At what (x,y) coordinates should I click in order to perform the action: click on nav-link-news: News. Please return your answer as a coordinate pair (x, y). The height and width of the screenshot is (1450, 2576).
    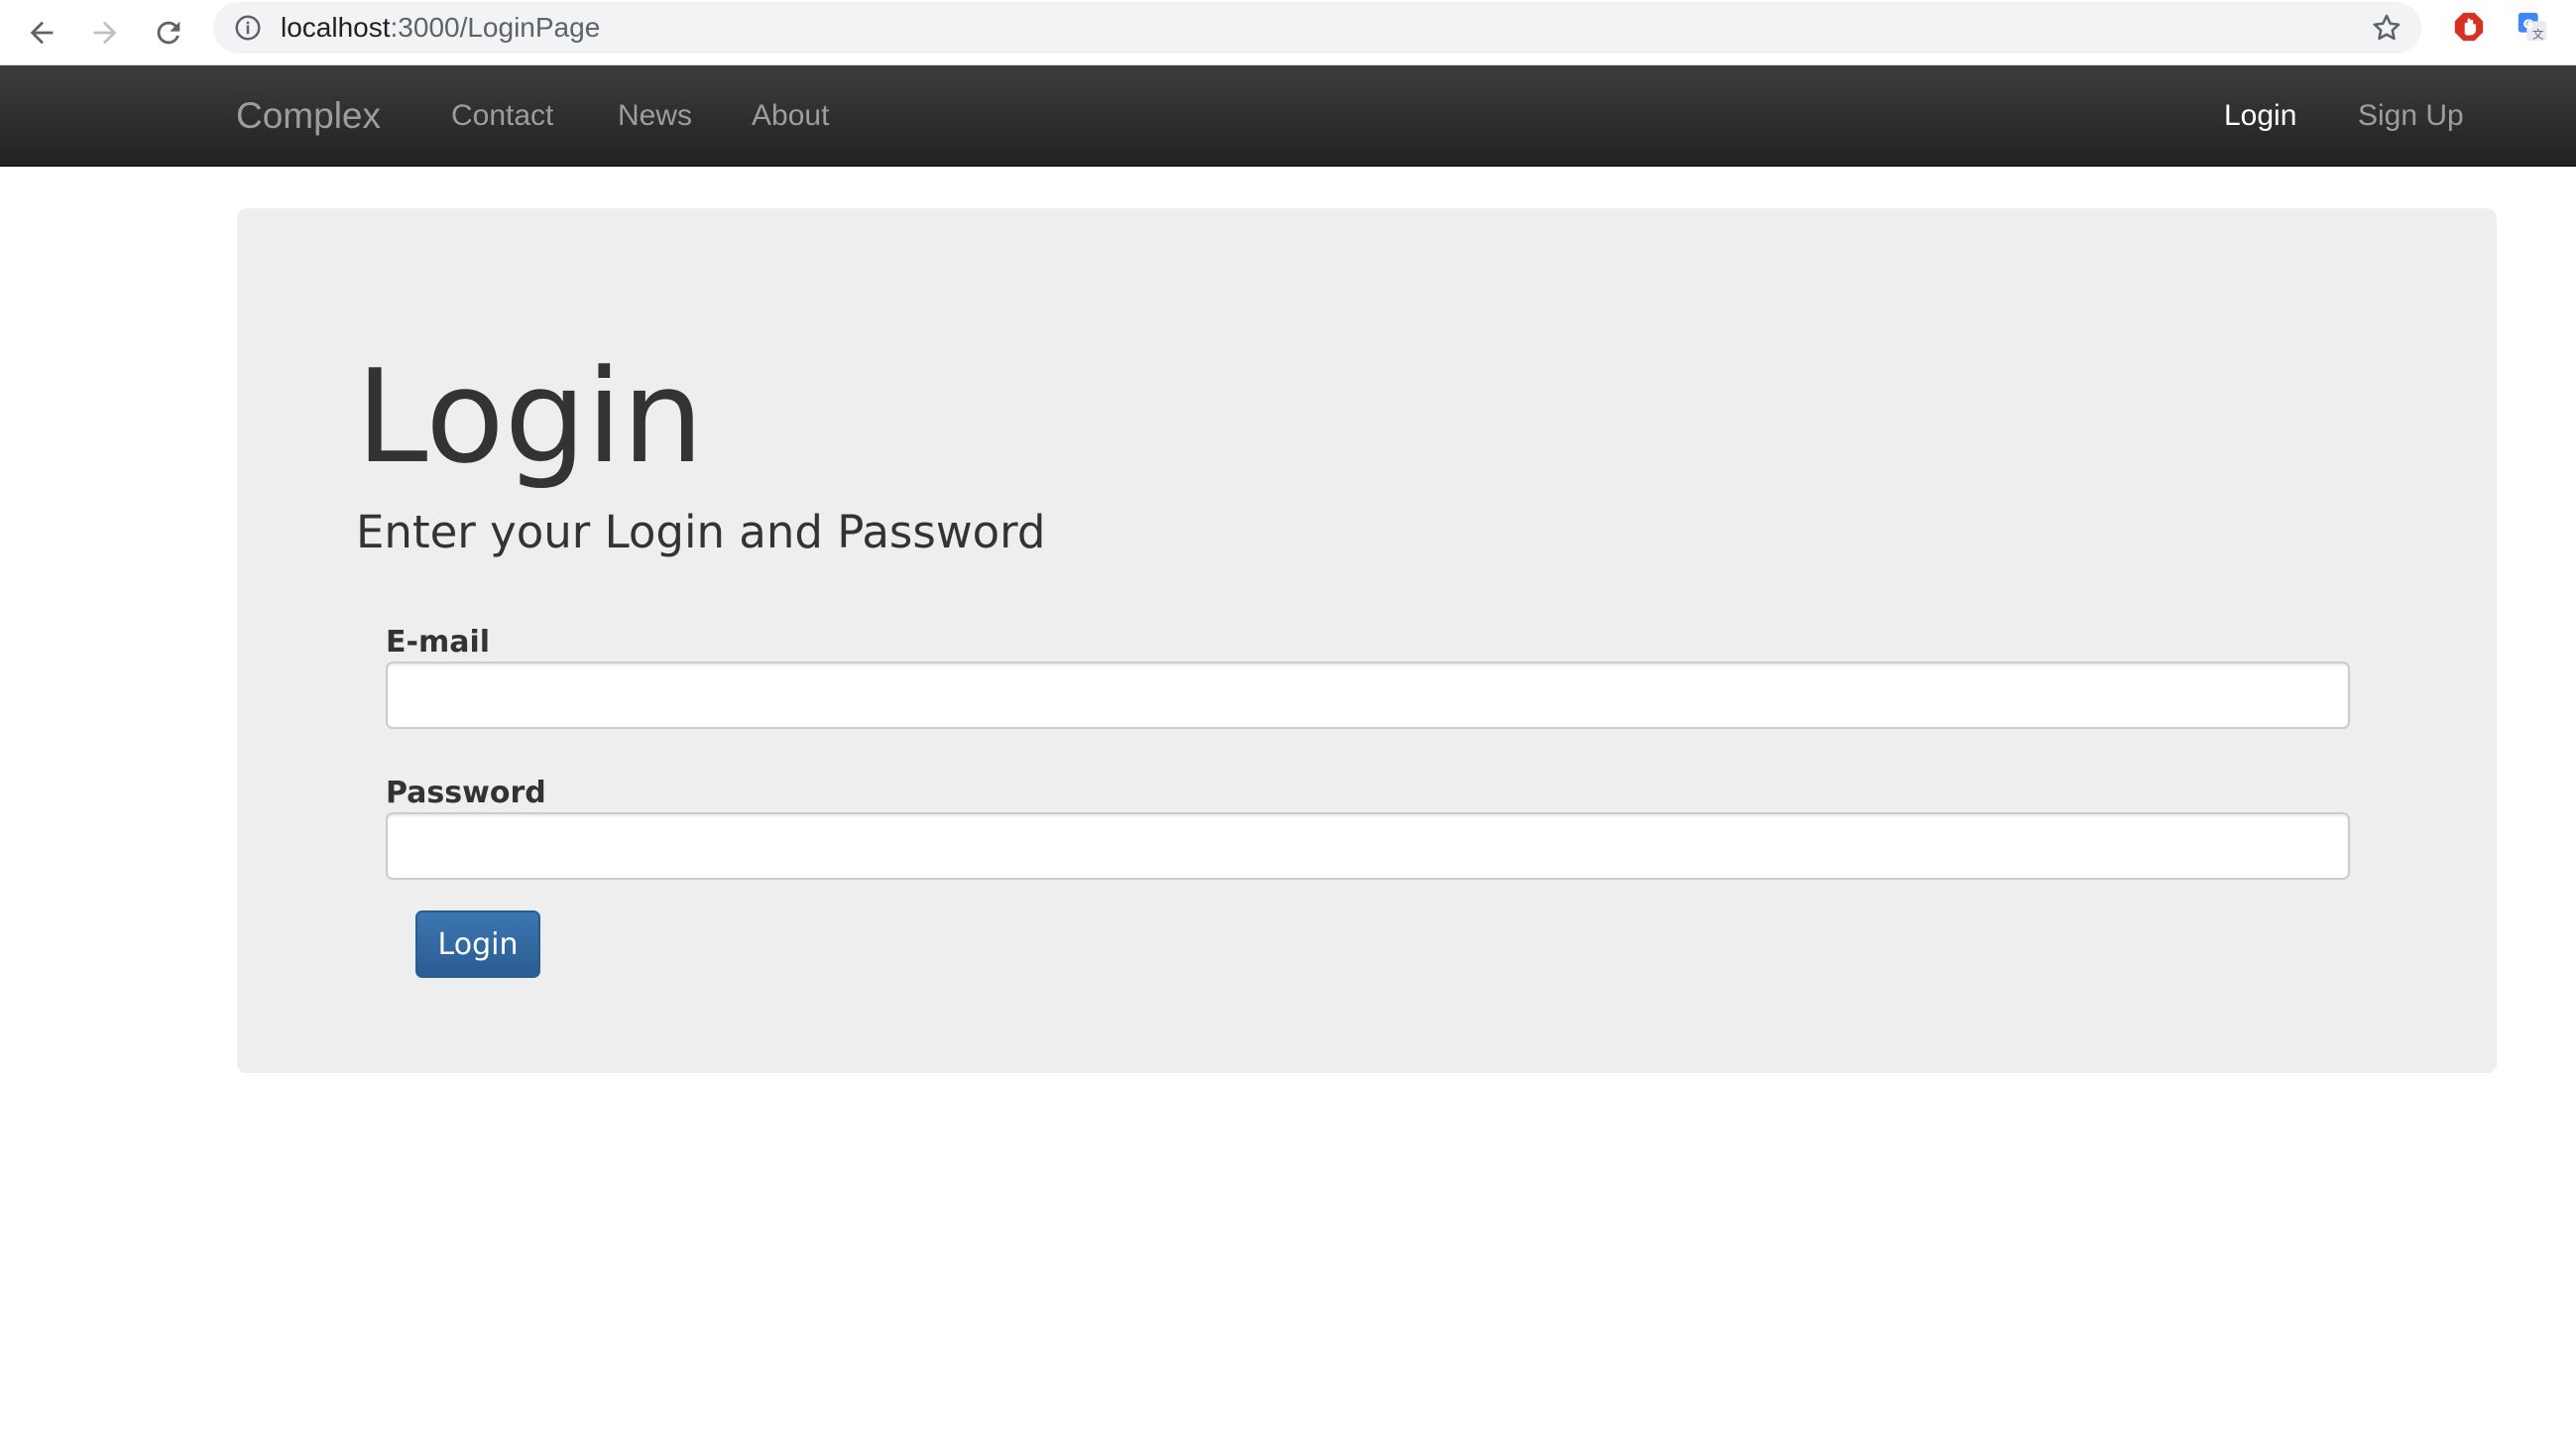
    Looking at the image, I should click on (655, 116).